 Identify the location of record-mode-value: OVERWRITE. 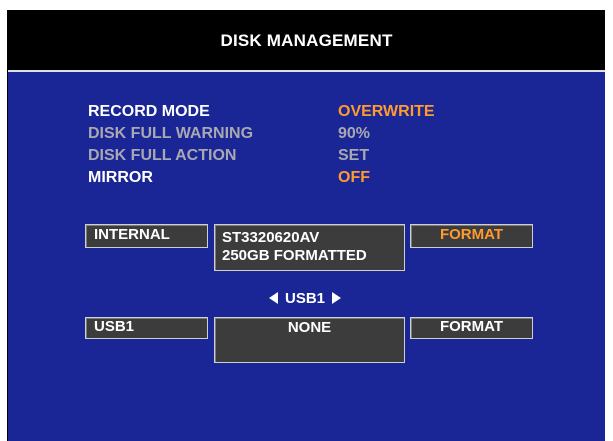
(386, 112).